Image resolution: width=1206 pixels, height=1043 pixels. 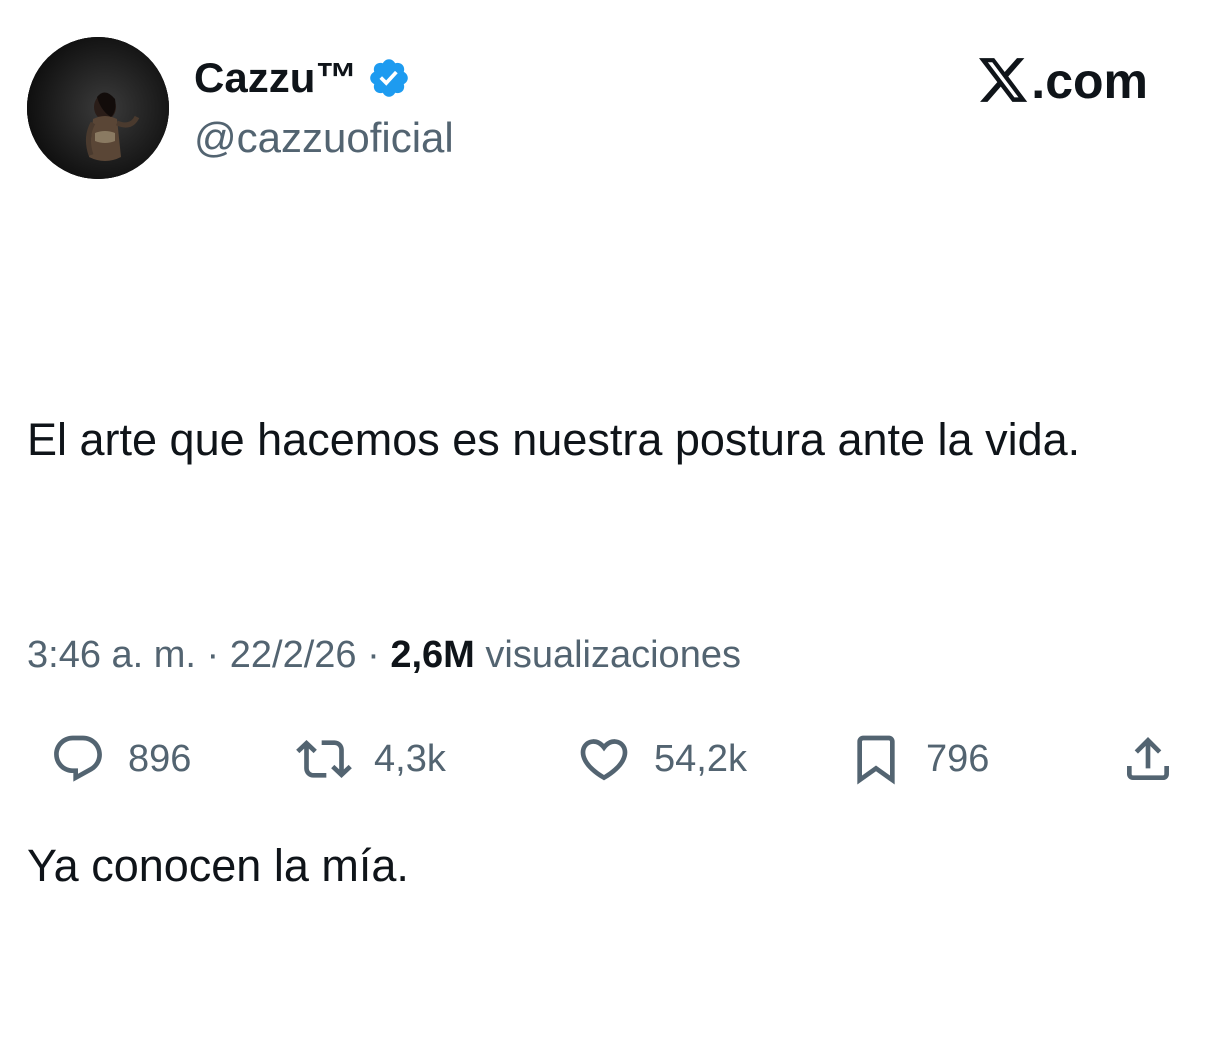 What do you see at coordinates (218, 865) in the screenshot?
I see `tweet-paragraph: Ya conocen la mía.` at bounding box center [218, 865].